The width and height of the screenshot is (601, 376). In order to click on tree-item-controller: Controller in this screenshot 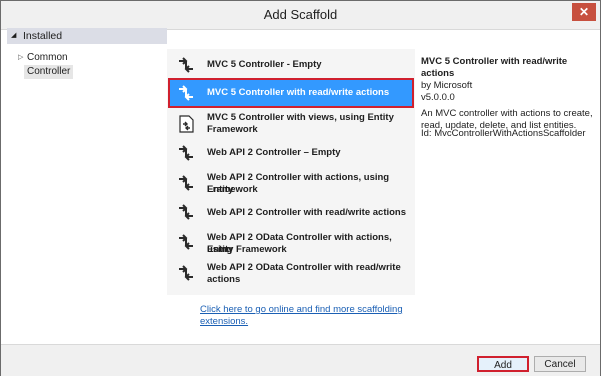, I will do `click(49, 72)`.